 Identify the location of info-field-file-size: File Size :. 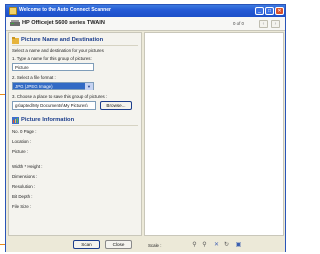
(22, 206).